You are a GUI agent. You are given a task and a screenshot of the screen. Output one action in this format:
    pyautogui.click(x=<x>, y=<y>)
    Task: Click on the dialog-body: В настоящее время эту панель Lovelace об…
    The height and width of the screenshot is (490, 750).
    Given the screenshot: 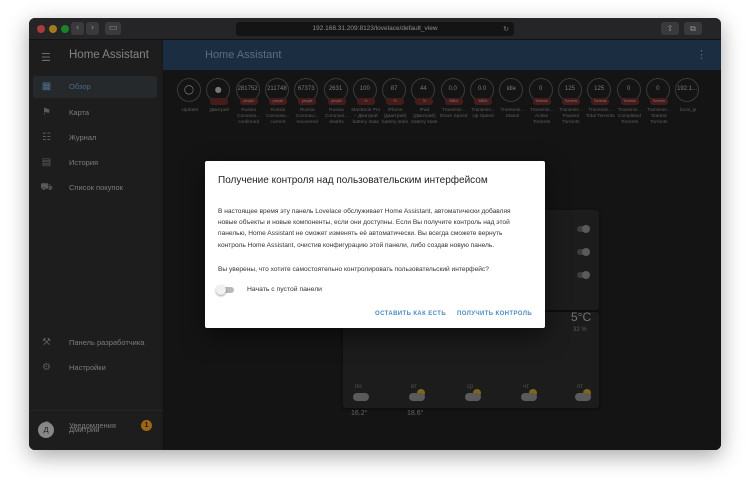 What is the action you would take?
    pyautogui.click(x=364, y=228)
    